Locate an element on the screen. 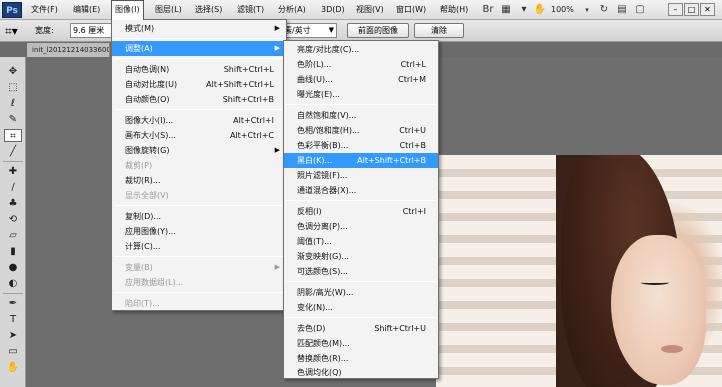 The height and width of the screenshot is (387, 722). document-tab: init_l2012121403360014 is located at coordinates (68, 50).